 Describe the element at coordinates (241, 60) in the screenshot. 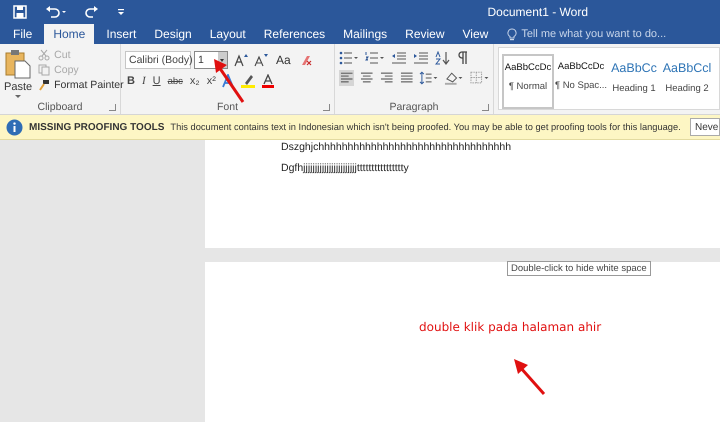

I see `grow-font-icon` at that location.